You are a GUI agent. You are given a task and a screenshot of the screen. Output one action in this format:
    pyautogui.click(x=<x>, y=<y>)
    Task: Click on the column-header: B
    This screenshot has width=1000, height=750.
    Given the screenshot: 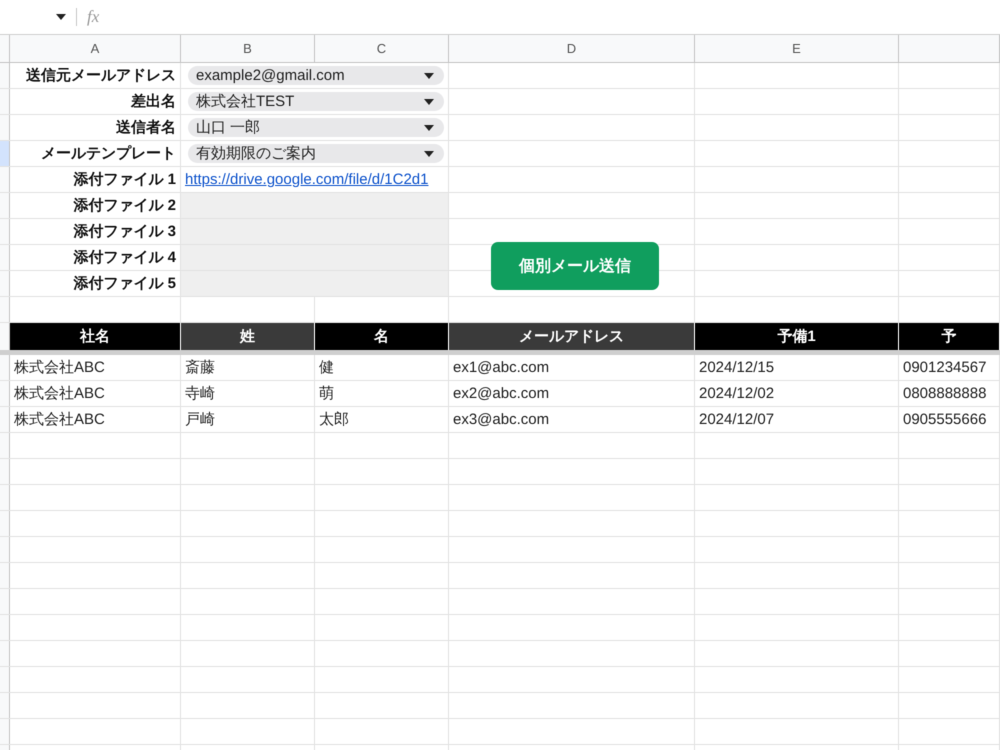 What is the action you would take?
    pyautogui.click(x=248, y=48)
    